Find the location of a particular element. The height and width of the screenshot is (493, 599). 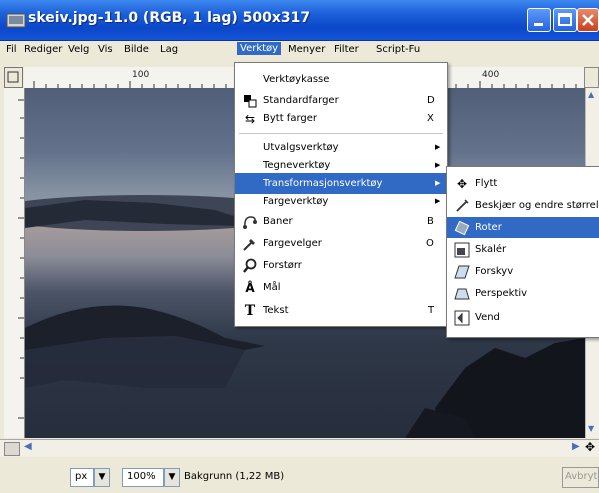

menu-menyer: Menyer is located at coordinates (306, 49).